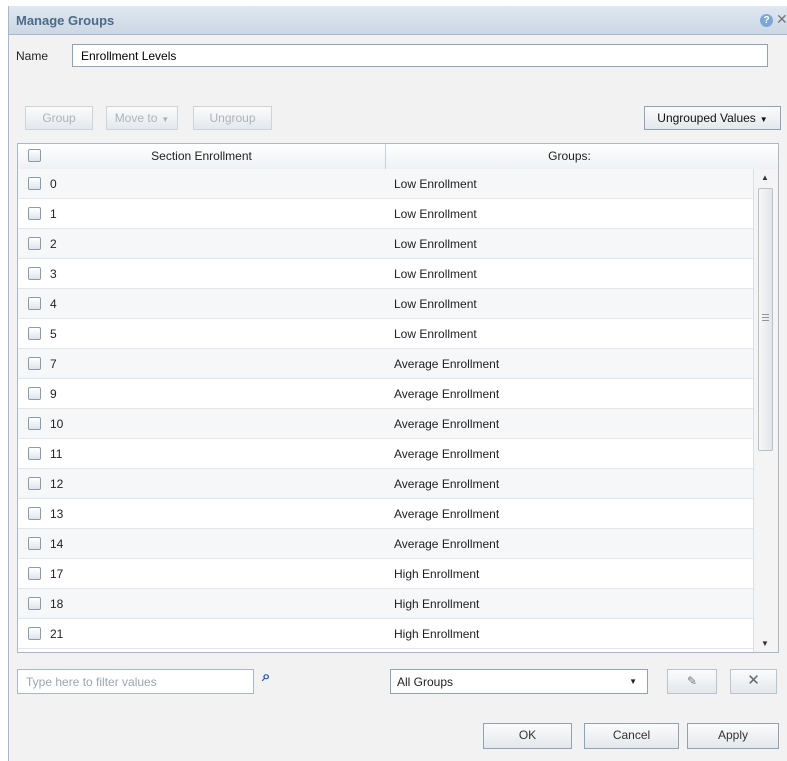 The width and height of the screenshot is (787, 761). What do you see at coordinates (57, 514) in the screenshot?
I see `row-value: 13` at bounding box center [57, 514].